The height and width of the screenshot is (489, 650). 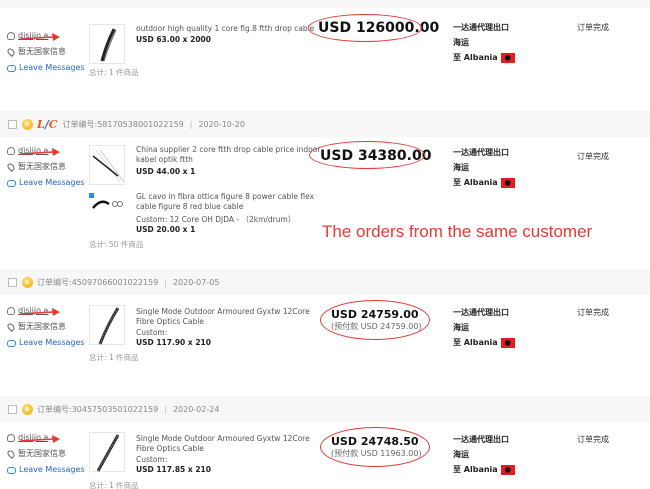 I want to click on order-header: L/C 订单编号:58170538001022159 | 2020-10-20, so click(x=325, y=124).